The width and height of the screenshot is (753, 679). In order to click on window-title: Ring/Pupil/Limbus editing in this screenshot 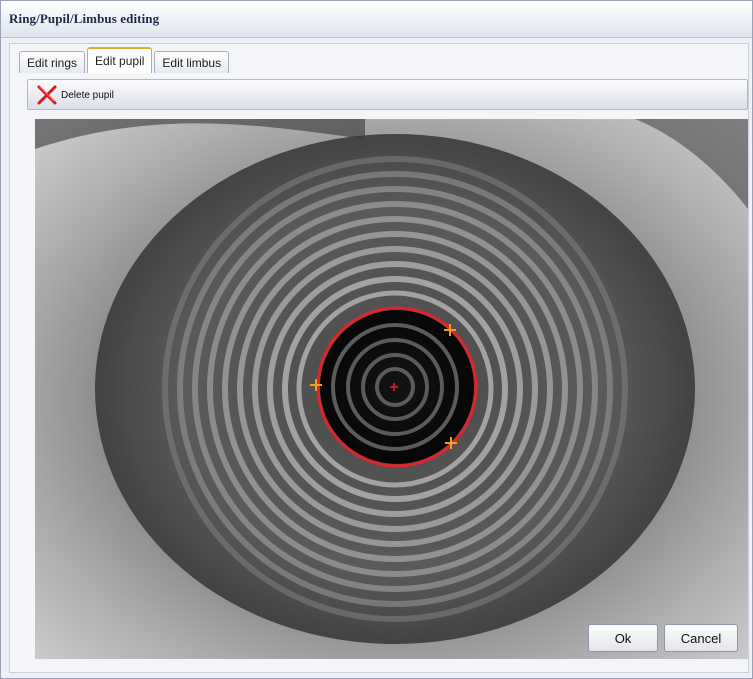, I will do `click(84, 18)`.